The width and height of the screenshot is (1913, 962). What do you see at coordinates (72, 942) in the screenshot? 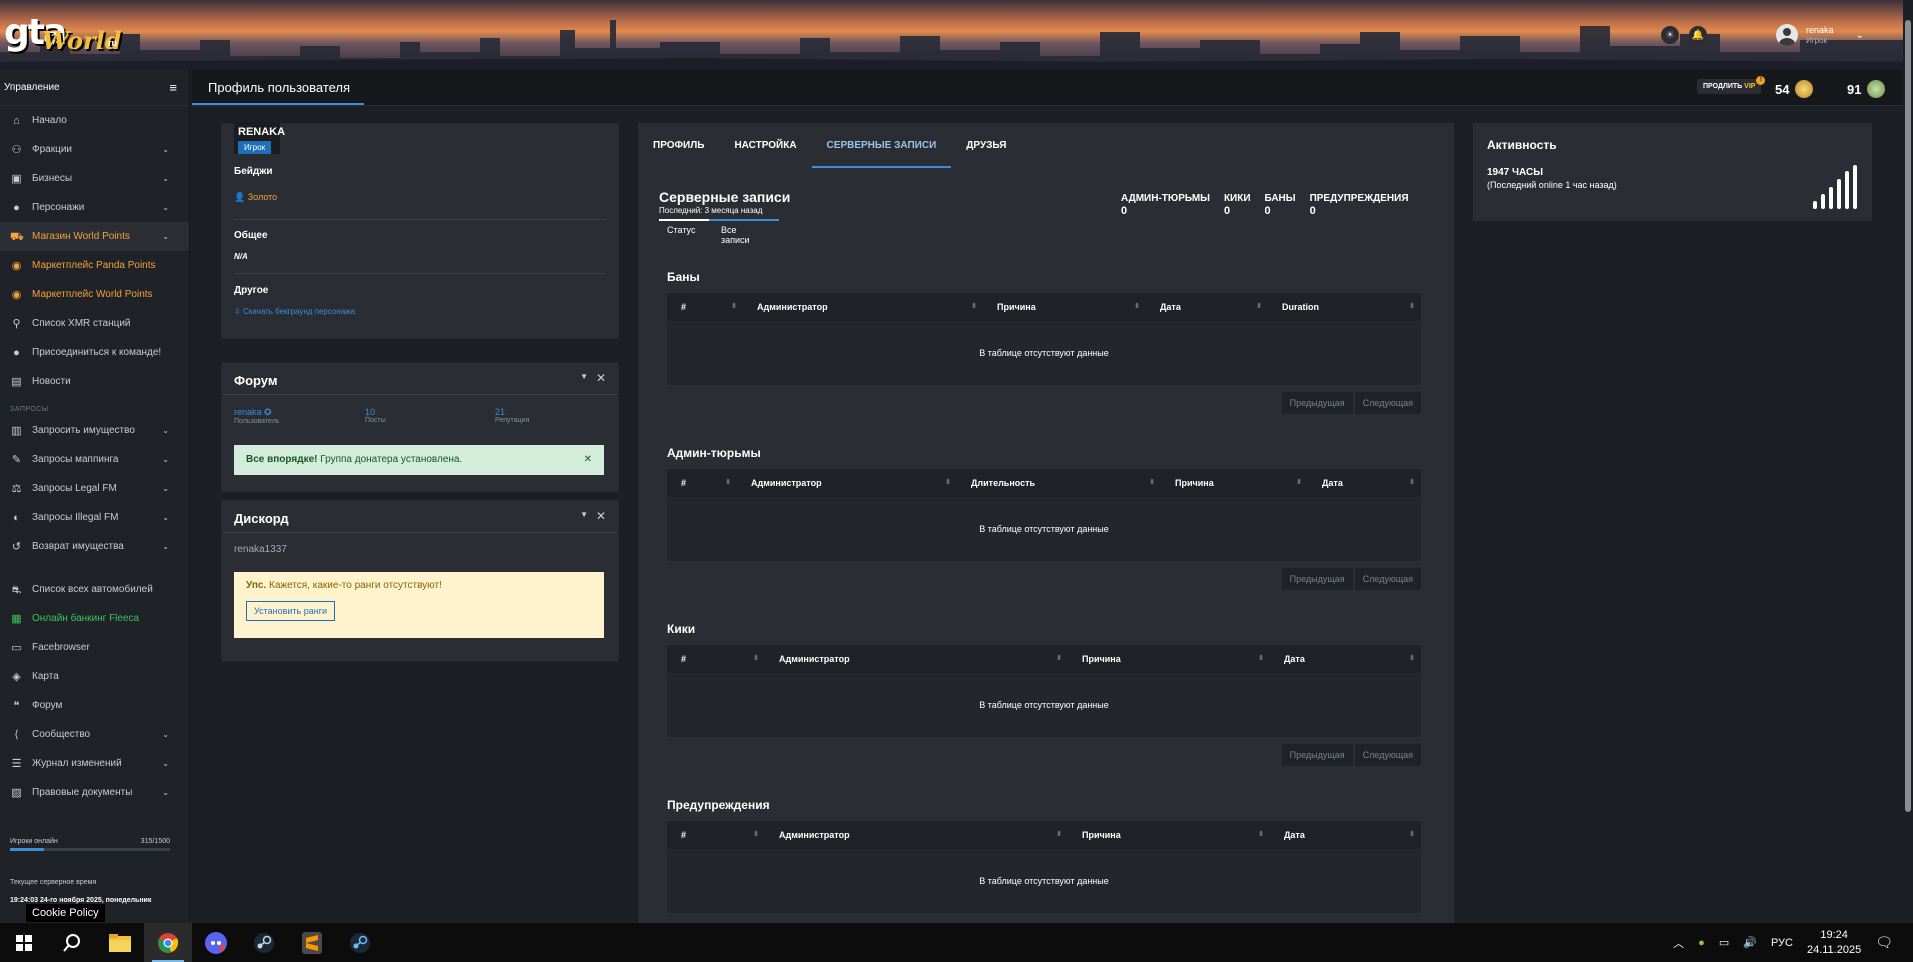
I see `search-icon` at bounding box center [72, 942].